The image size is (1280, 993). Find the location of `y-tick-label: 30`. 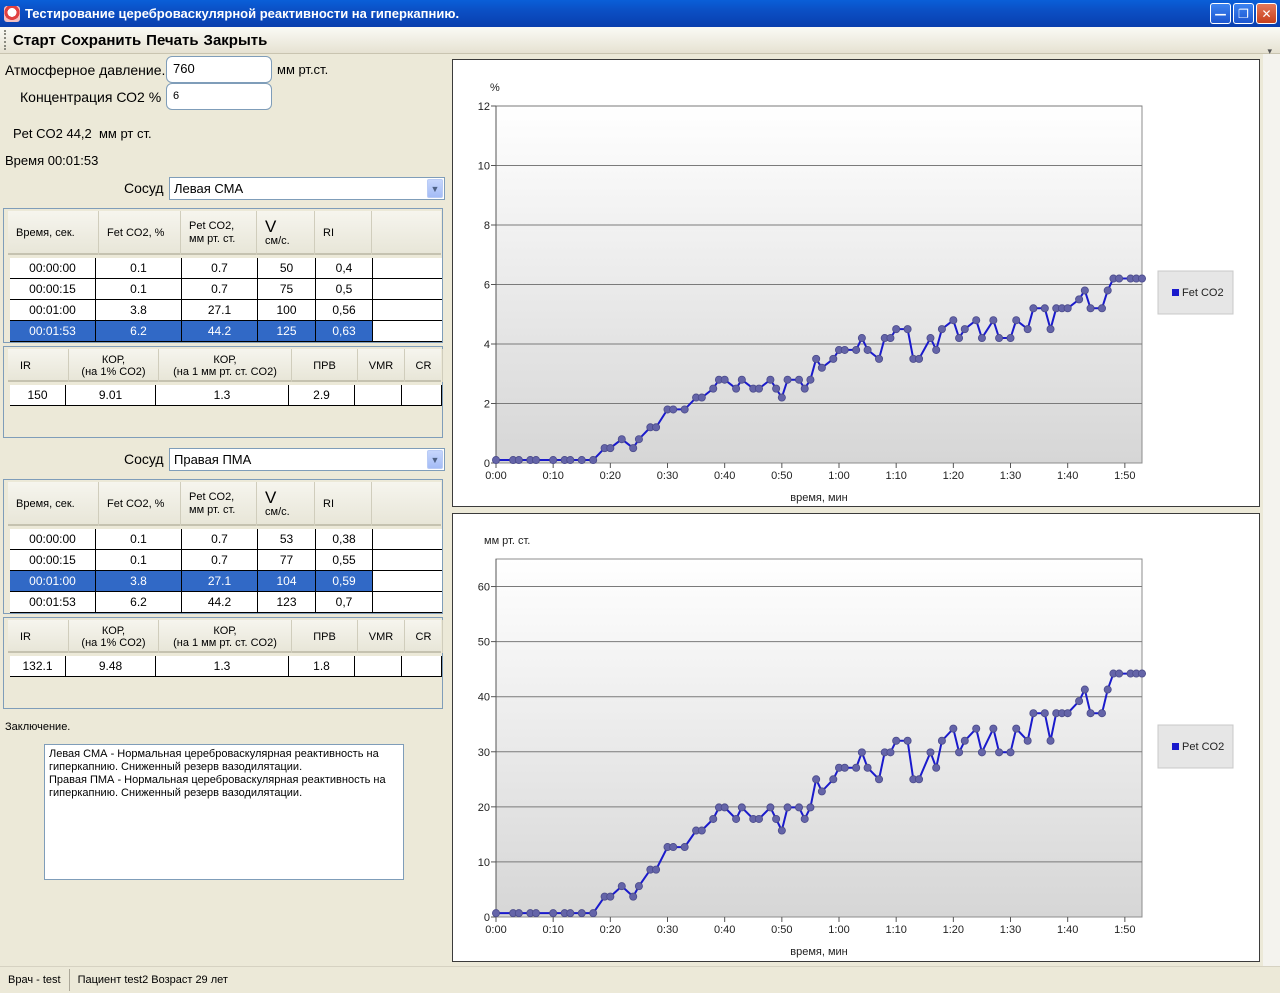

y-tick-label: 30 is located at coordinates (484, 753).